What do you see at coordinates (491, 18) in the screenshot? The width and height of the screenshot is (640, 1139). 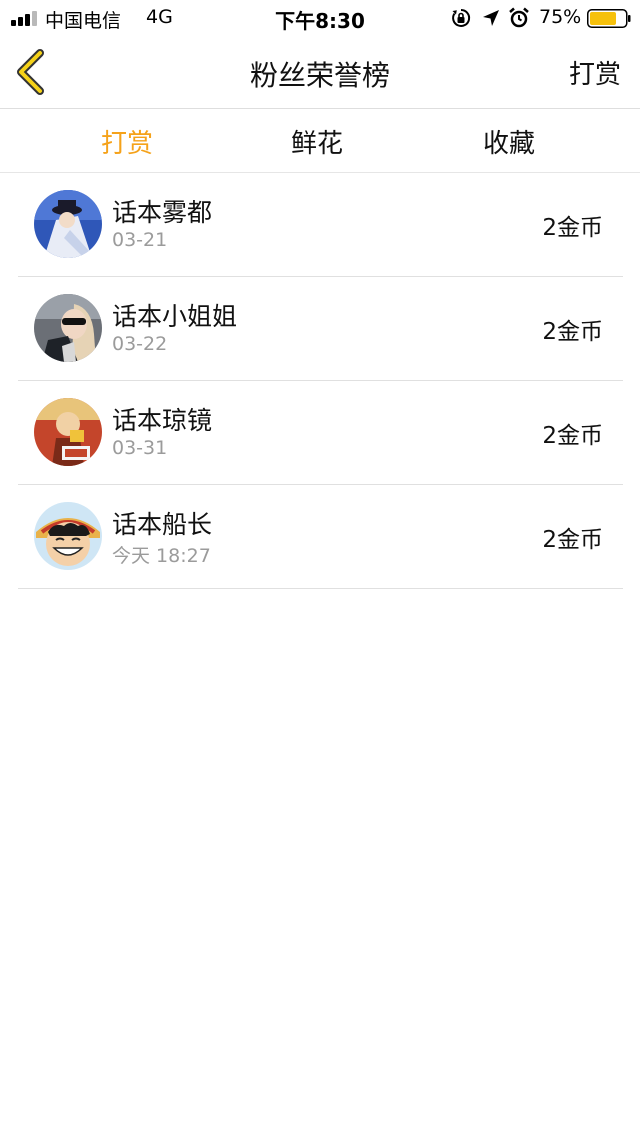 I see `location-arrow-icon` at bounding box center [491, 18].